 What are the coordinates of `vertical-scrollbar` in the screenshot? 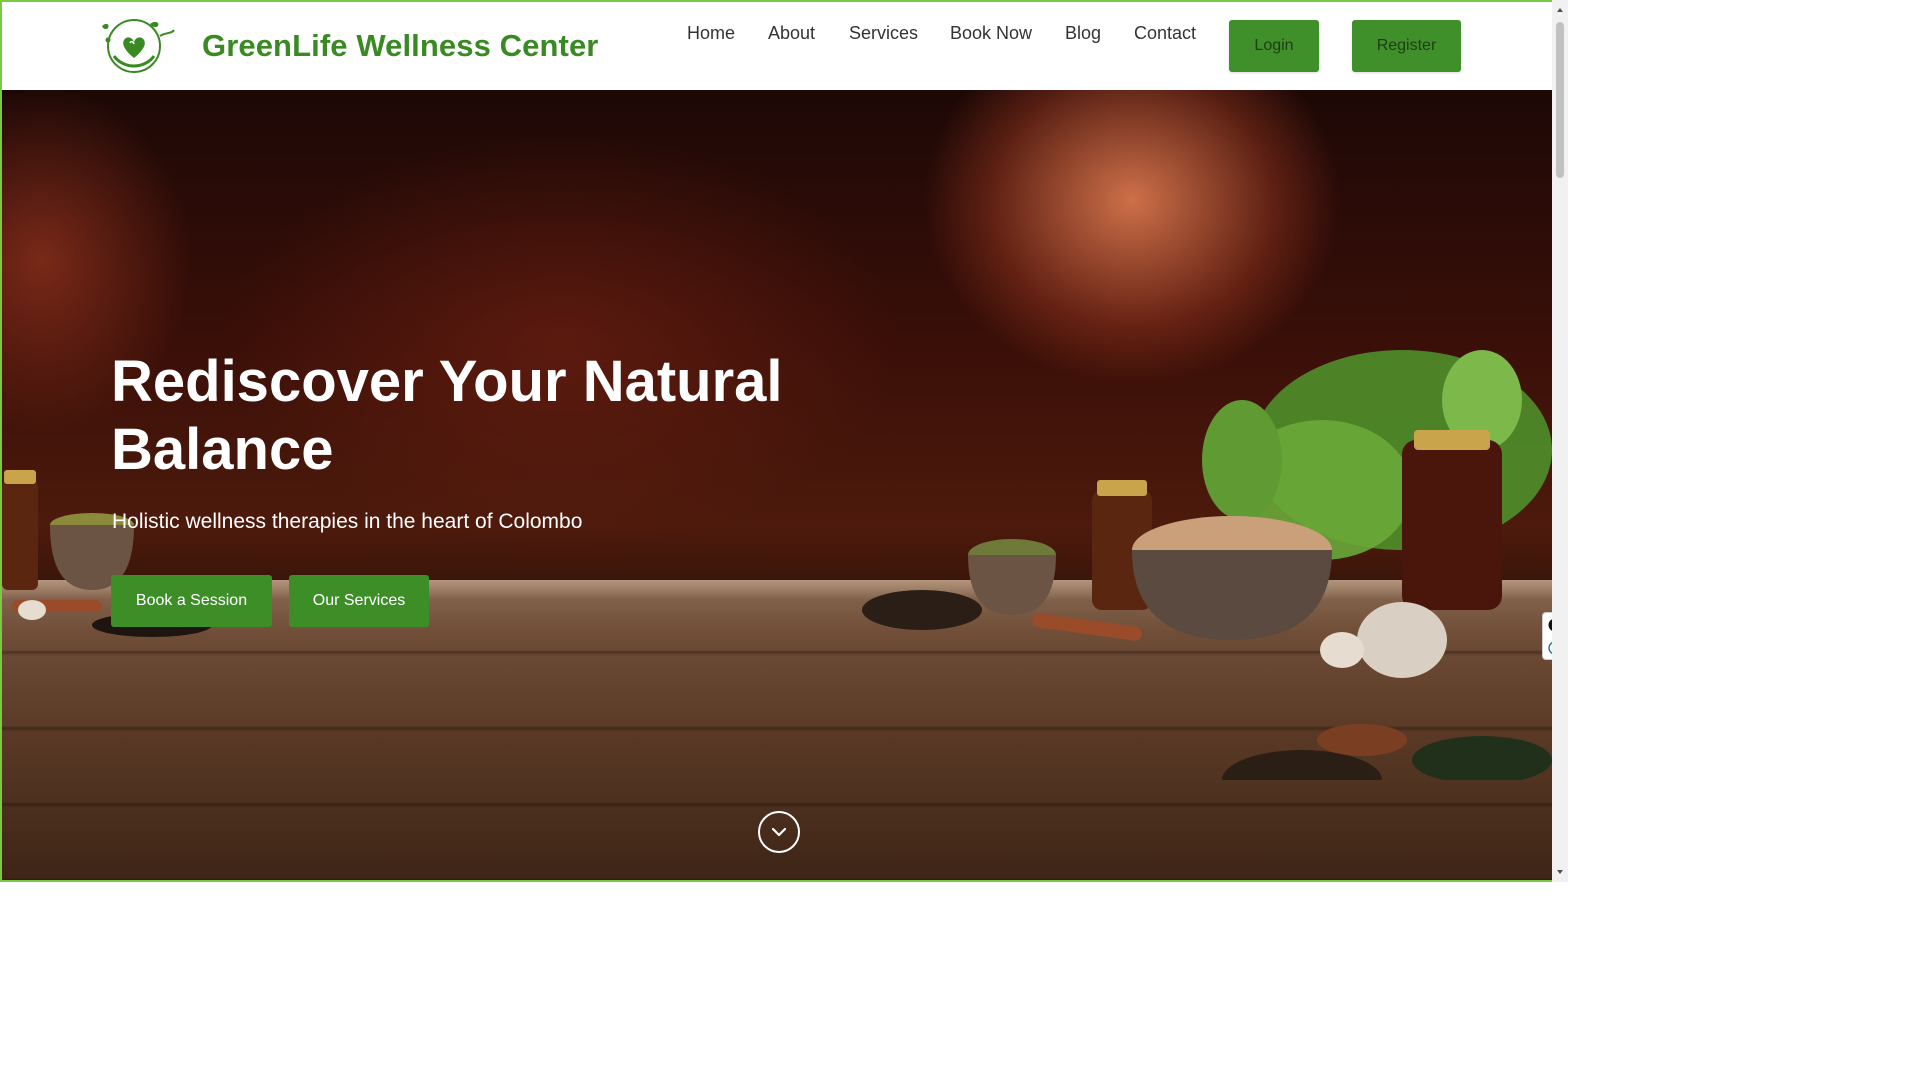 It's located at (1560, 441).